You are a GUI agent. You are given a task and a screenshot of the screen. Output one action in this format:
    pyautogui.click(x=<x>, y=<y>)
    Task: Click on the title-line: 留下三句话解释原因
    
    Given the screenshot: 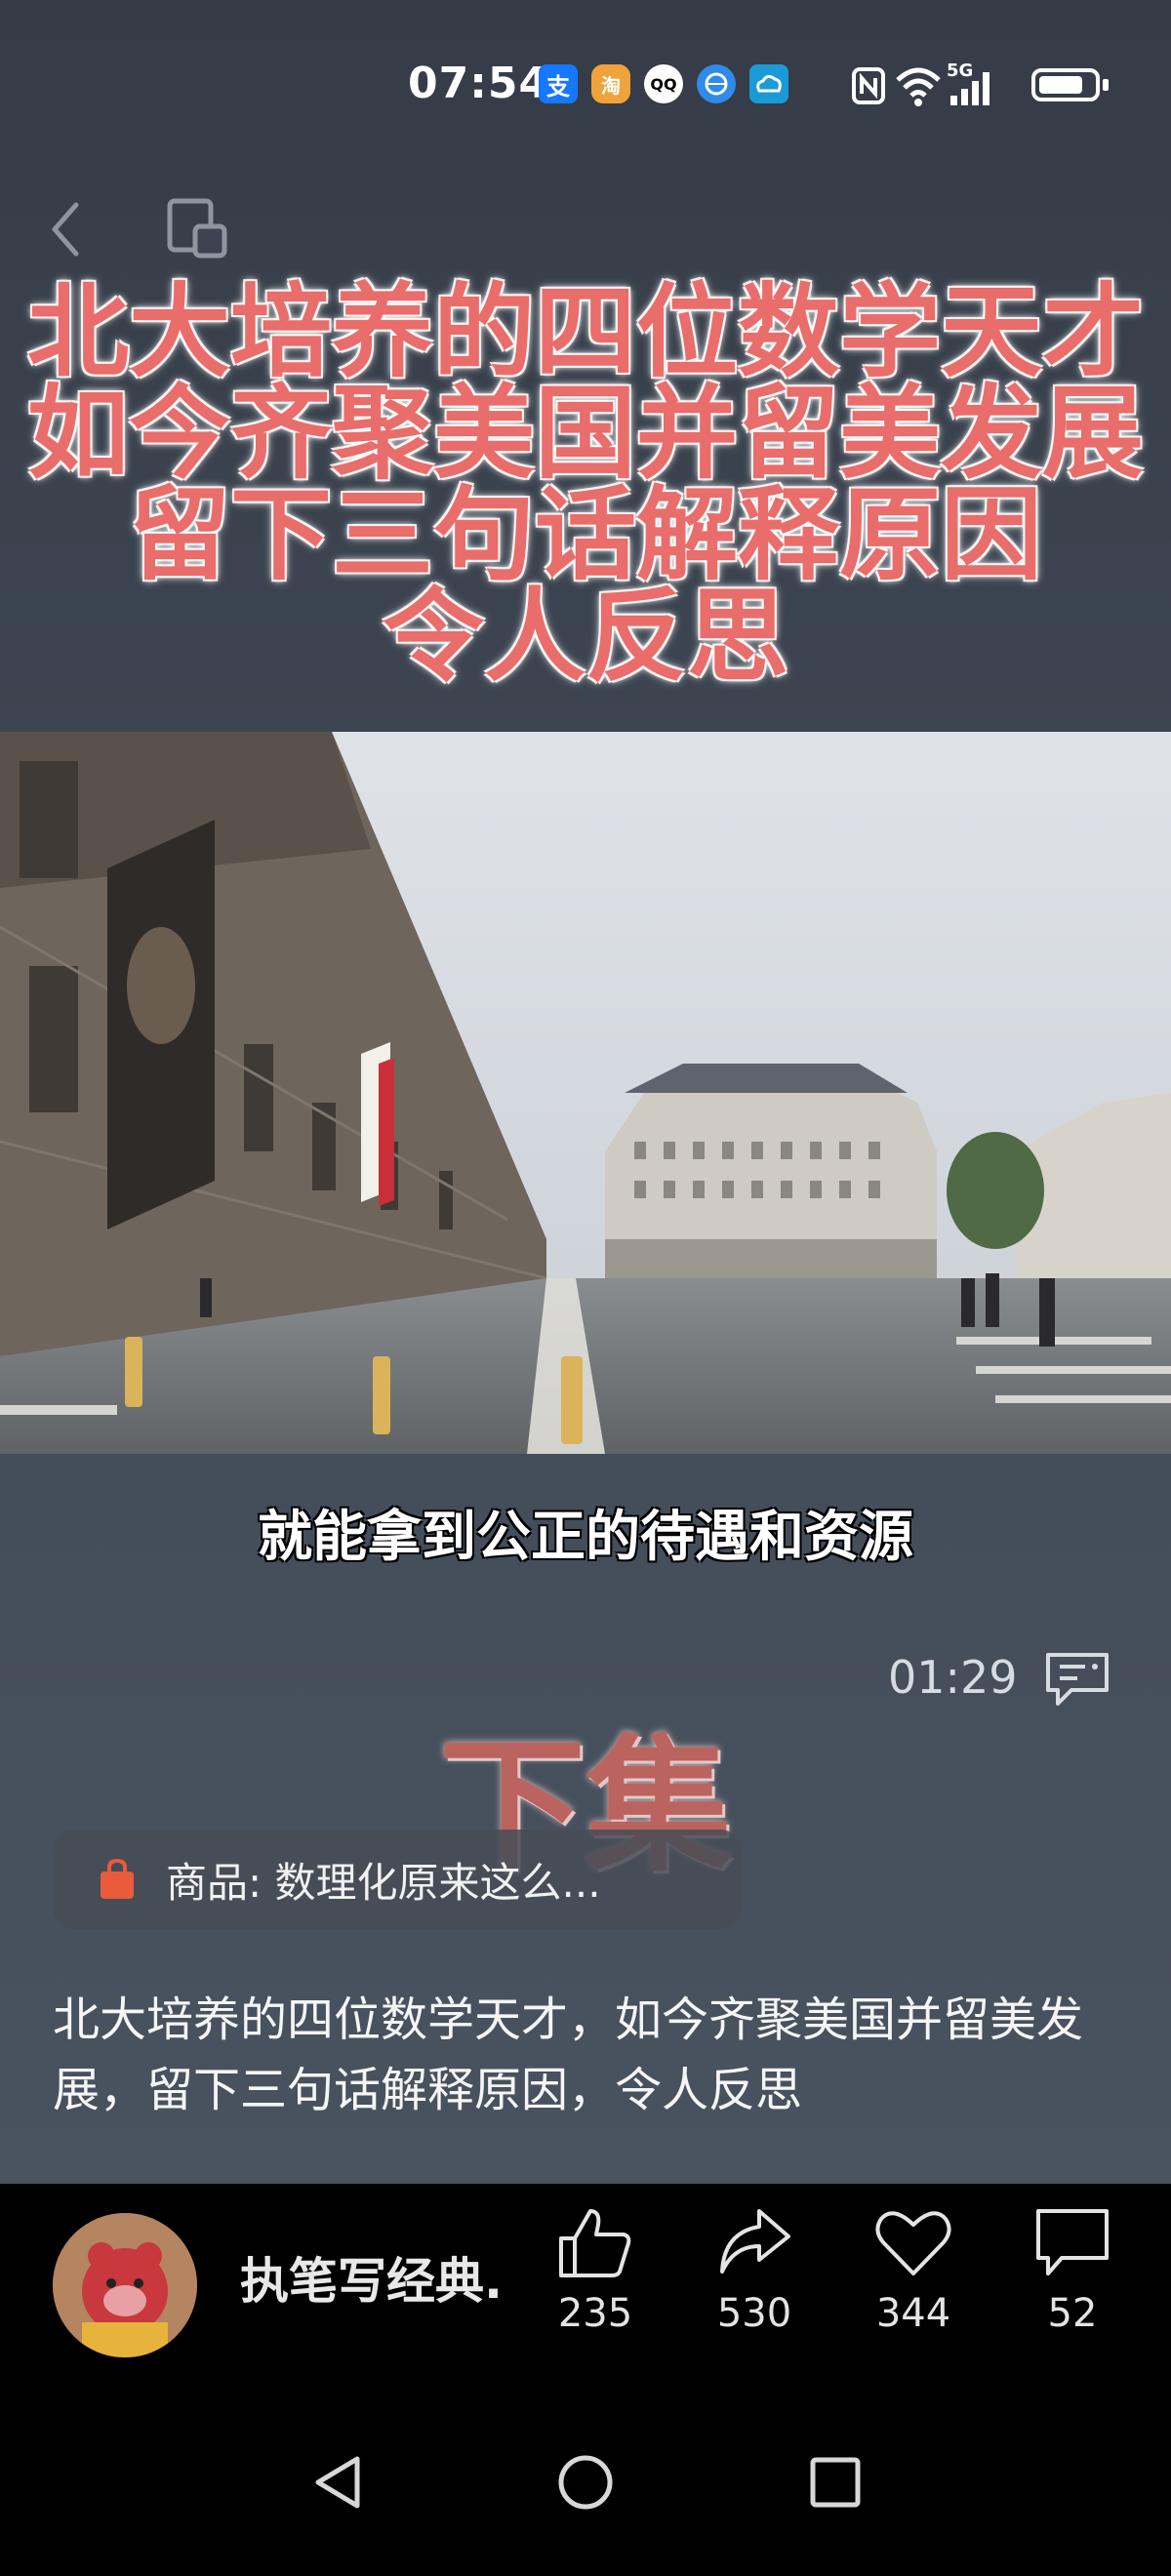 What is the action you would take?
    pyautogui.click(x=585, y=534)
    